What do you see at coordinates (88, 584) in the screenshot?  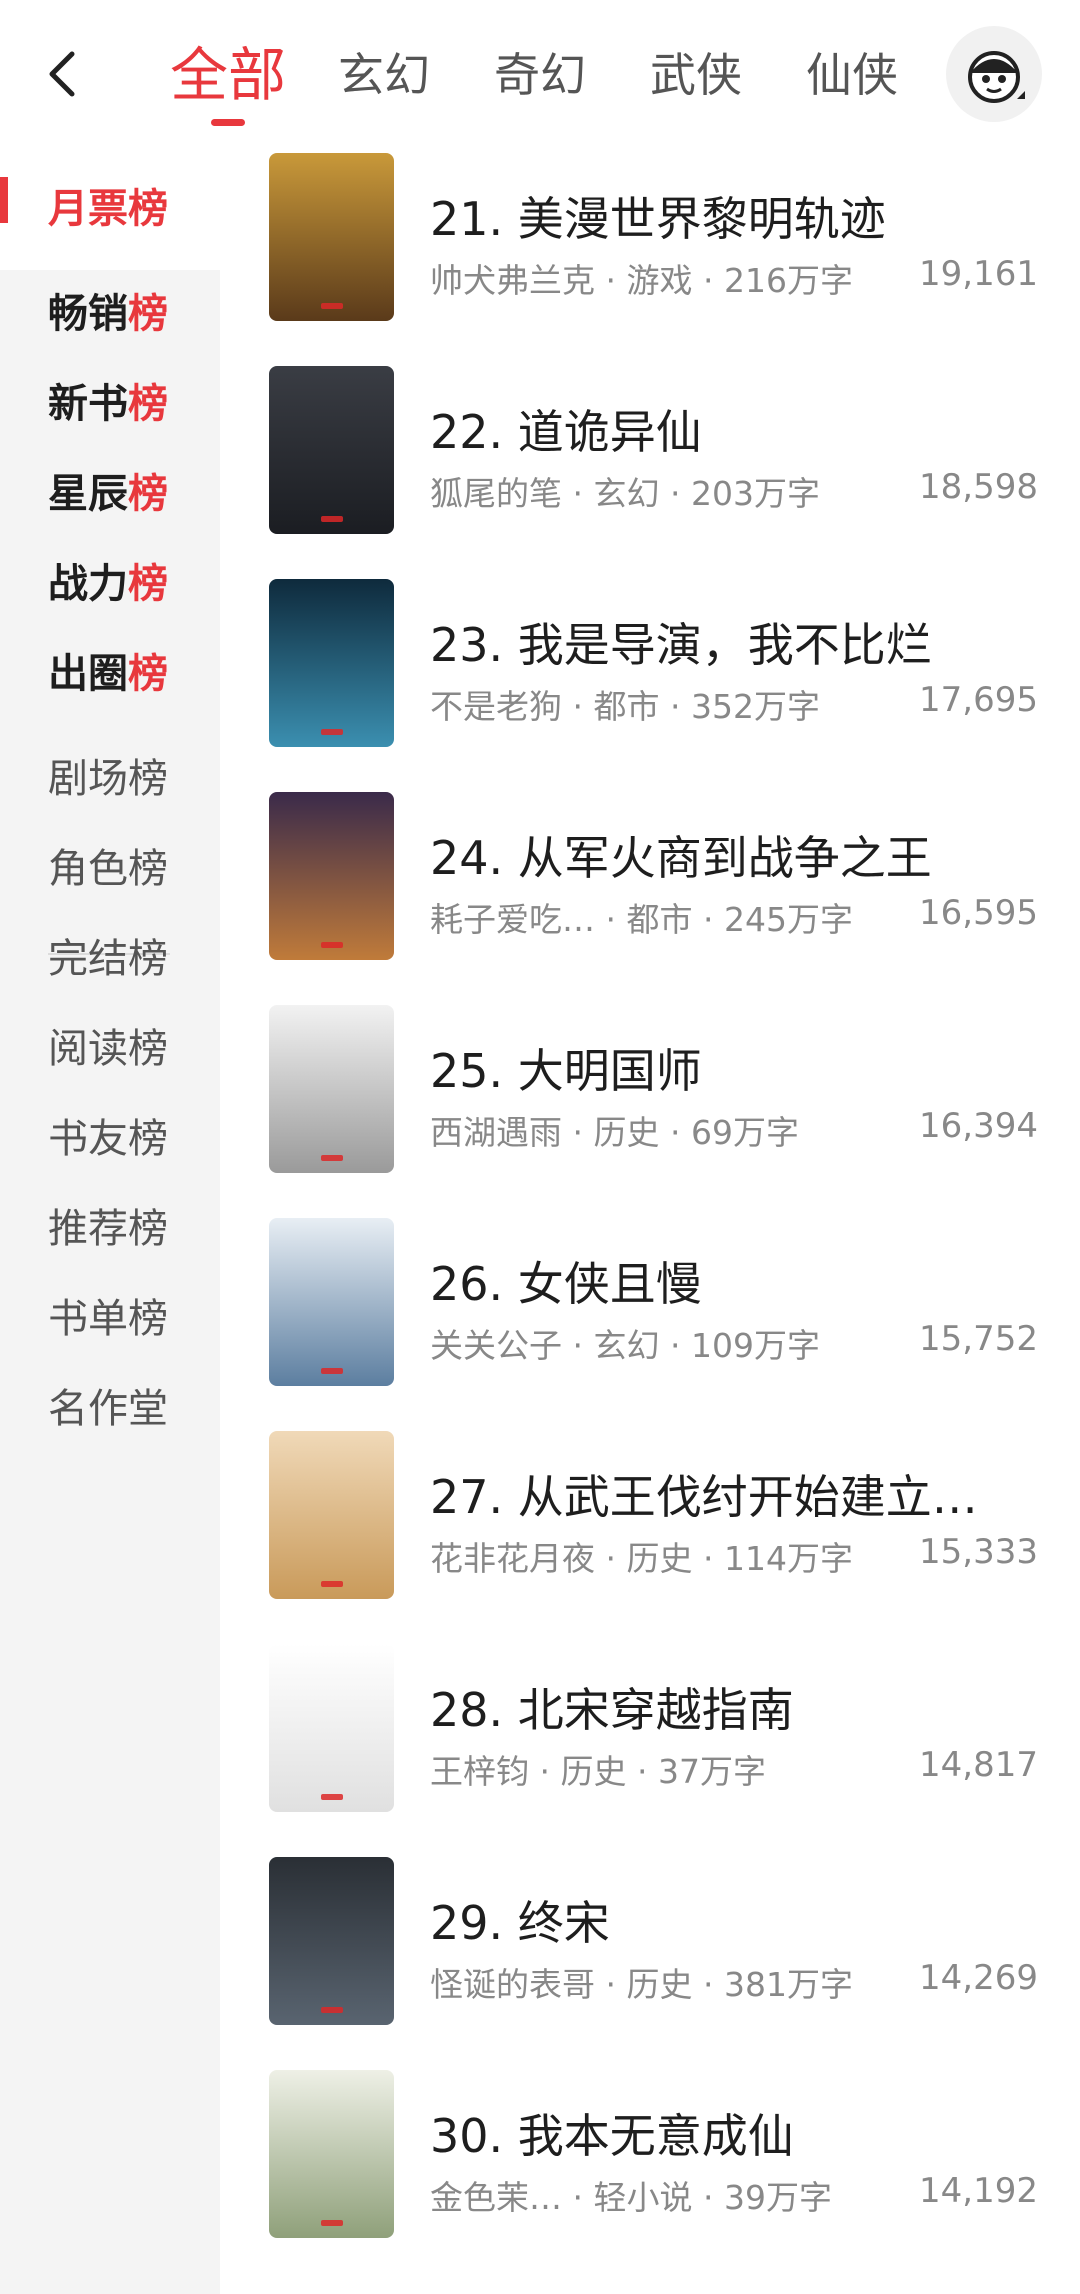 I see `sidebar-label: 战力` at bounding box center [88, 584].